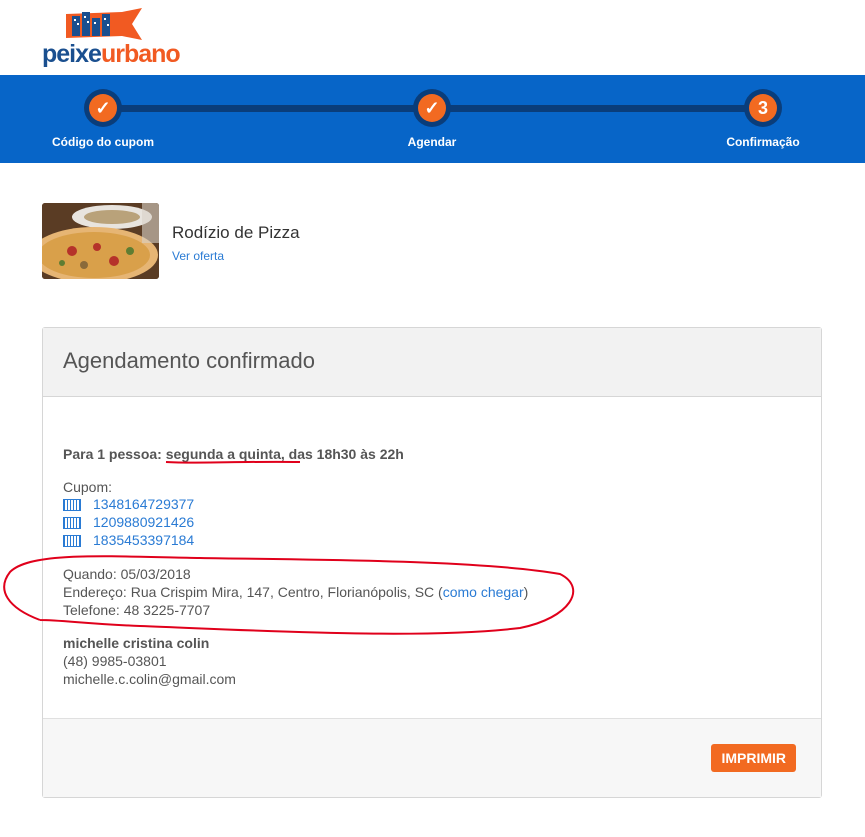 The height and width of the screenshot is (837, 865). What do you see at coordinates (103, 142) in the screenshot?
I see `step-label: Código do cupom` at bounding box center [103, 142].